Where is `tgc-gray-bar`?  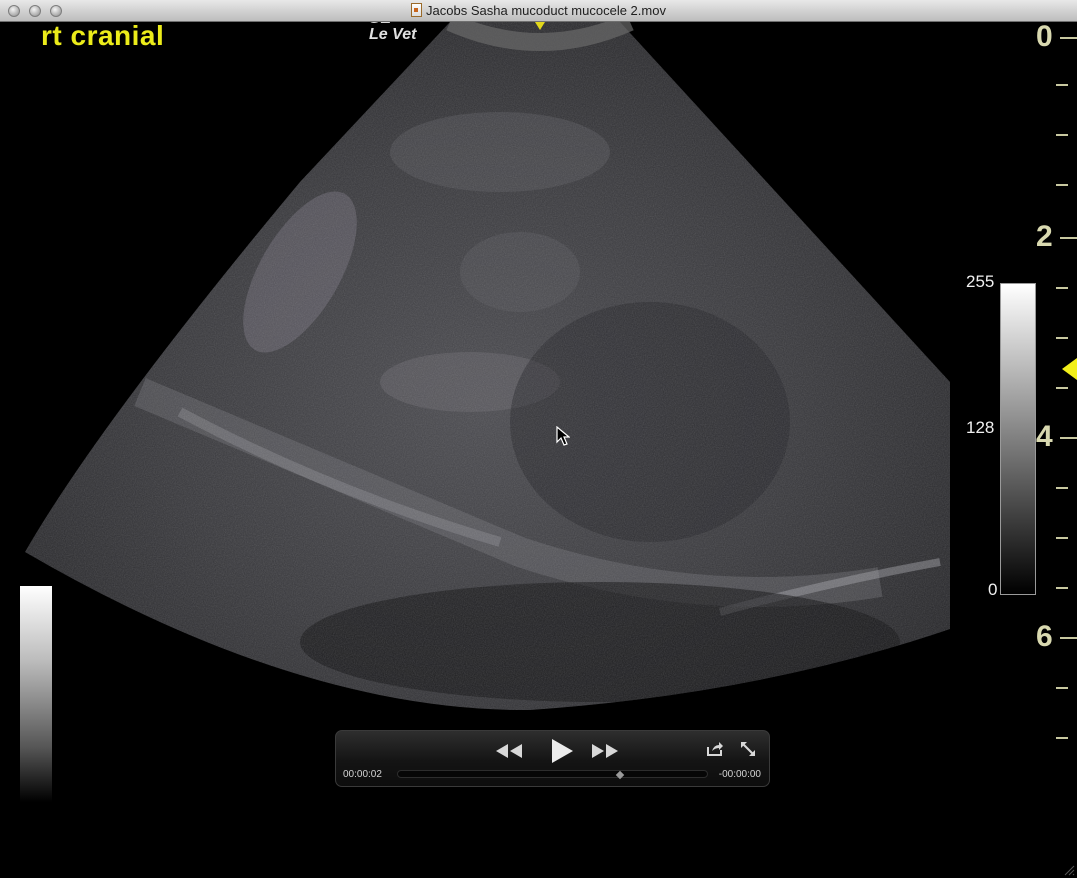
tgc-gray-bar is located at coordinates (36, 694).